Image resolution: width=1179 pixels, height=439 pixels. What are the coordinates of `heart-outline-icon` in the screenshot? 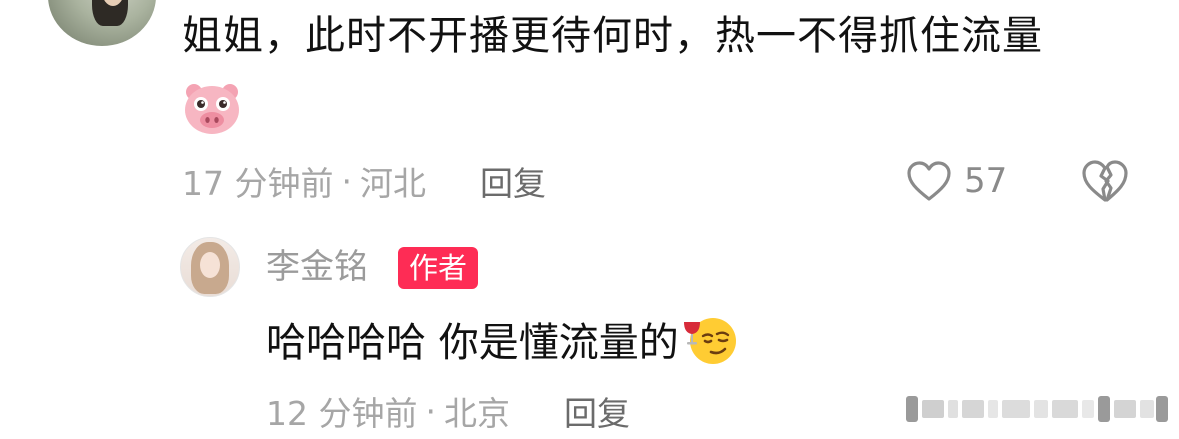 It's located at (929, 181).